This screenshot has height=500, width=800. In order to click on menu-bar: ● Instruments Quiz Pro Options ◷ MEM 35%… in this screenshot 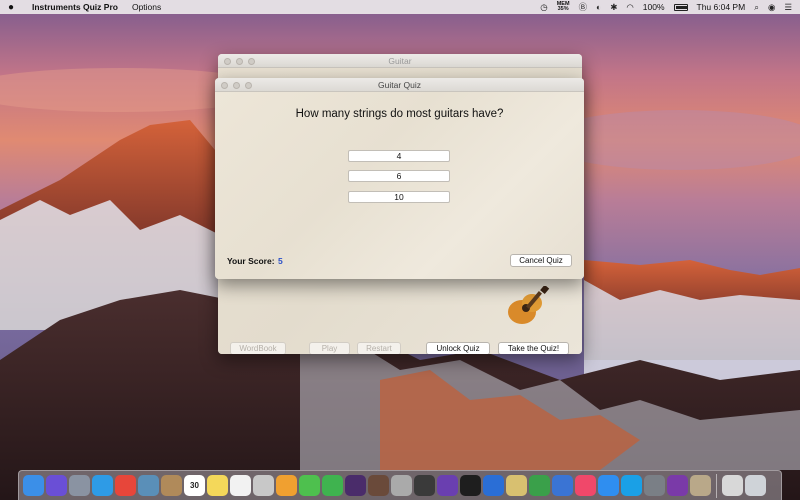, I will do `click(400, 7)`.